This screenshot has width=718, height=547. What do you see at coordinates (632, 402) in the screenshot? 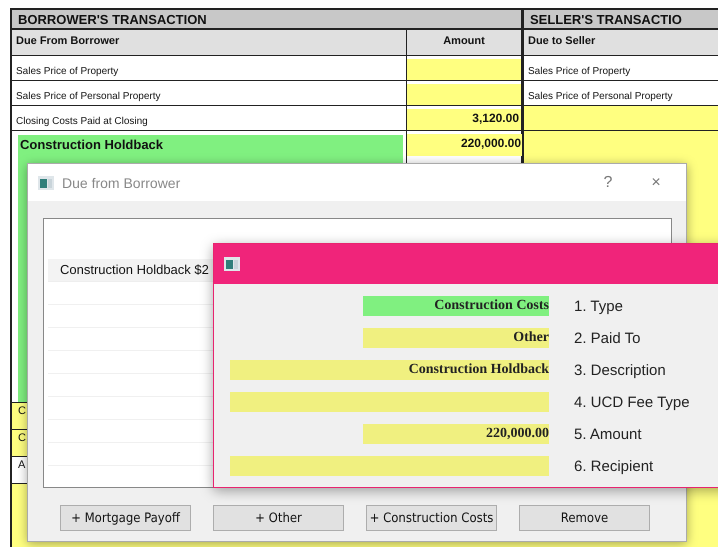
I see `field-label: 4. UCD Fee Type` at bounding box center [632, 402].